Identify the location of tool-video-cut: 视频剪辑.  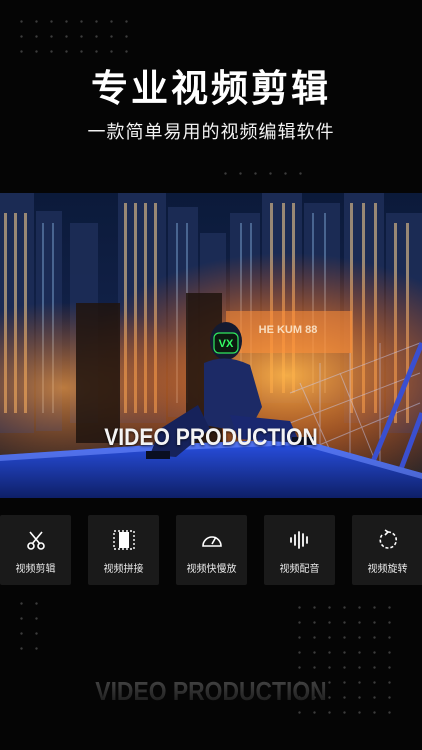
(35, 550).